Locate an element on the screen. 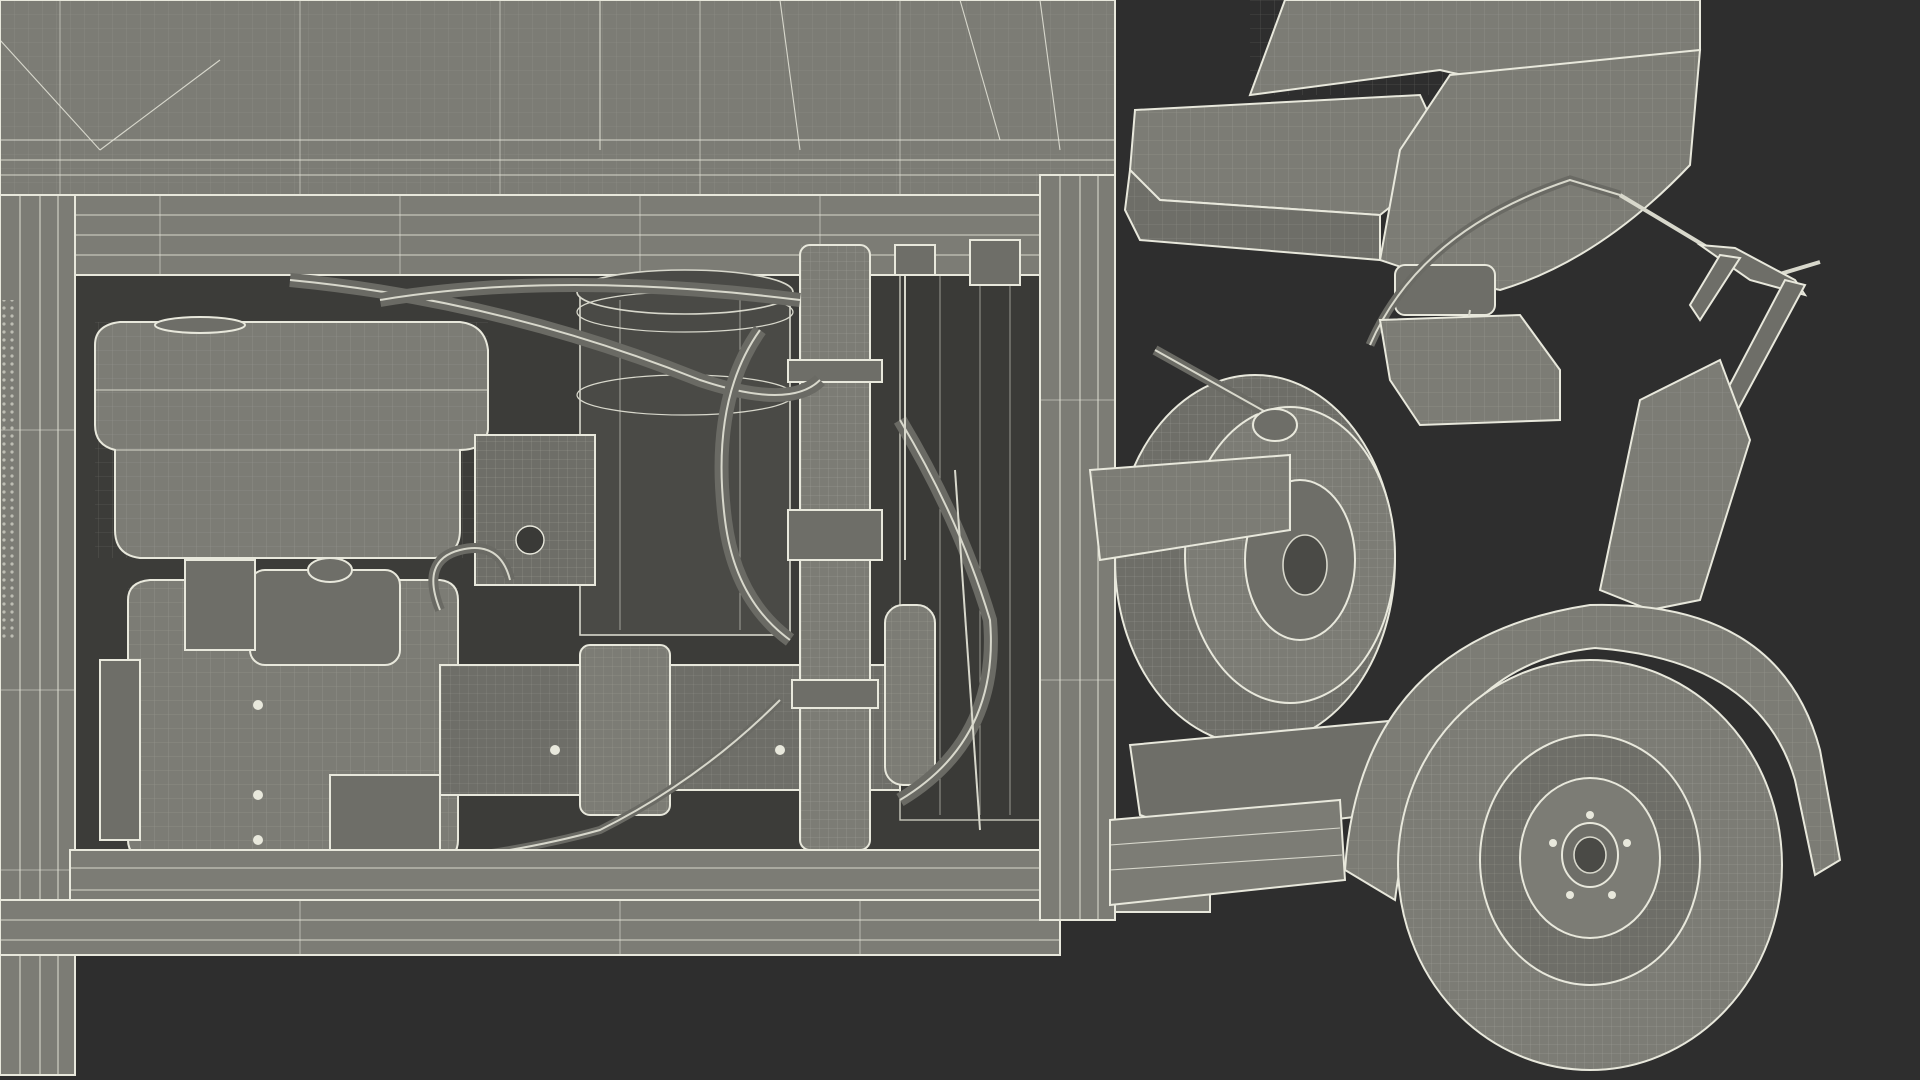 The image size is (1920, 1080). frame-top-rail is located at coordinates (523, 235).